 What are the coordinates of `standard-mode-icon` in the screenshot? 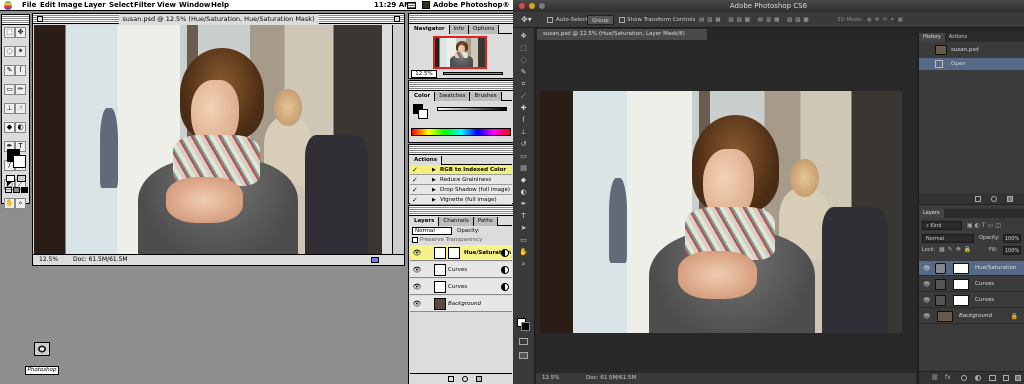 It's located at (10, 178).